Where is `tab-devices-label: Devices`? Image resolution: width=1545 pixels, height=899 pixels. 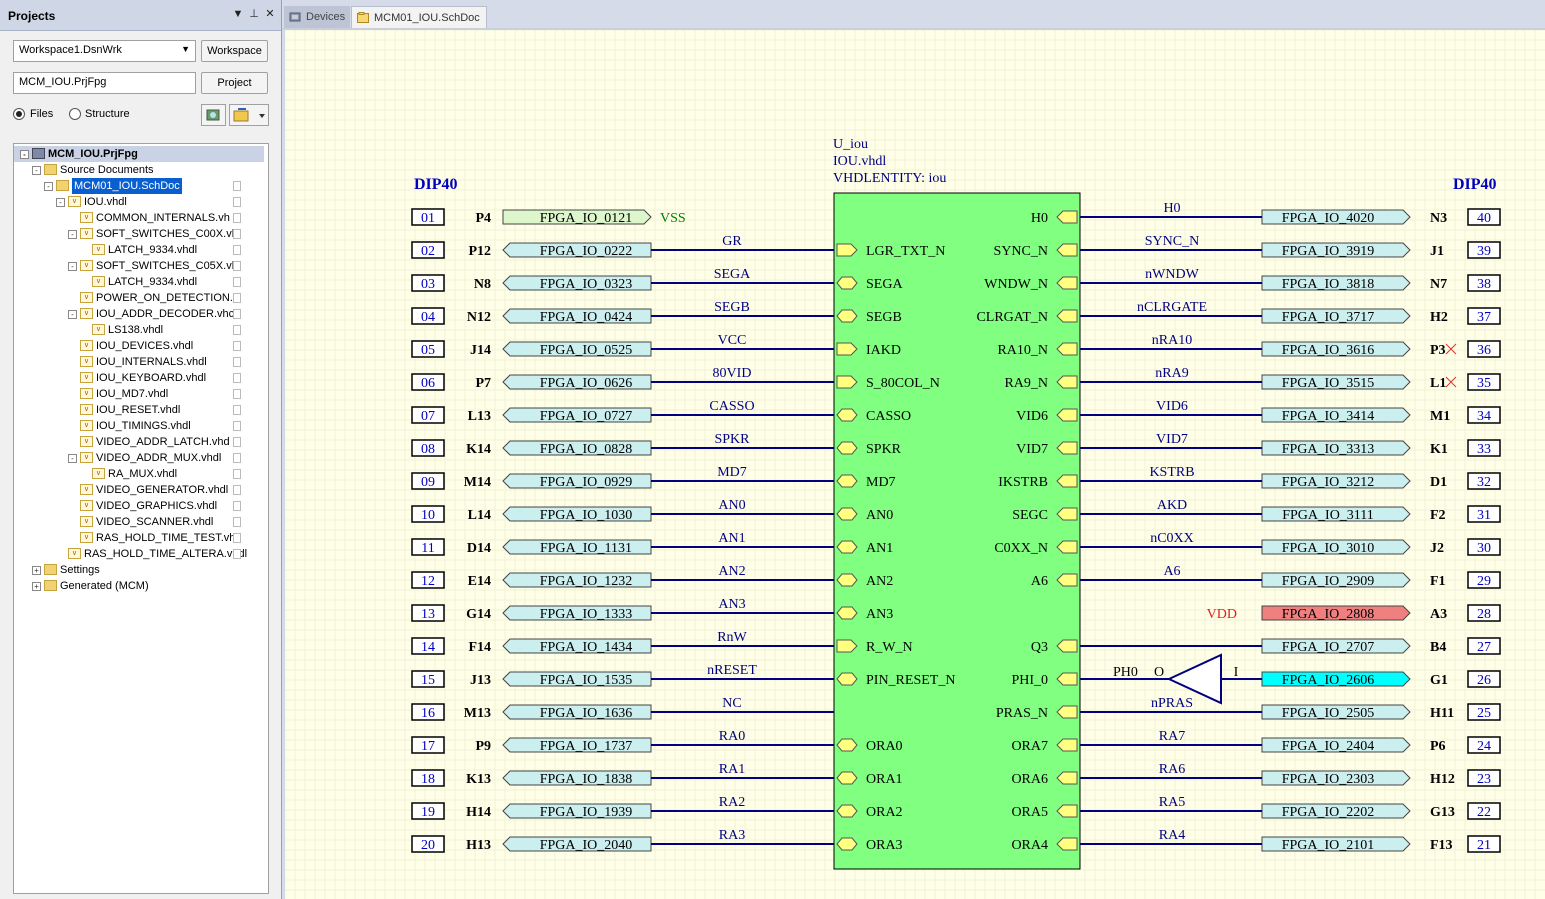 tab-devices-label: Devices is located at coordinates (326, 17).